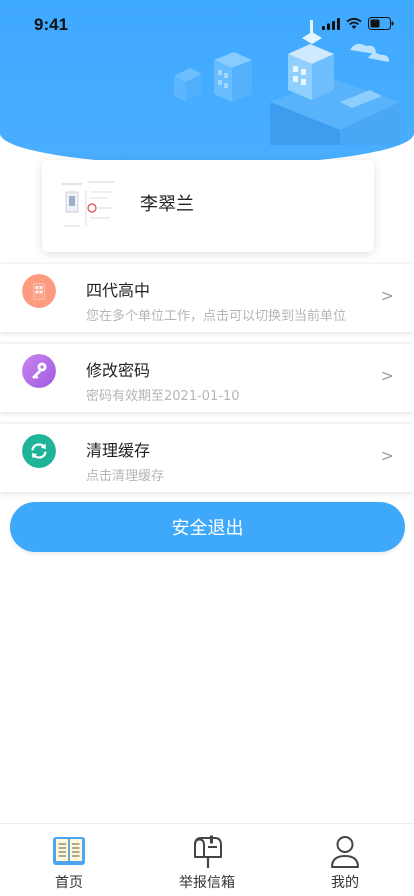 This screenshot has width=414, height=896. What do you see at coordinates (354, 23) in the screenshot?
I see `wifi-icon` at bounding box center [354, 23].